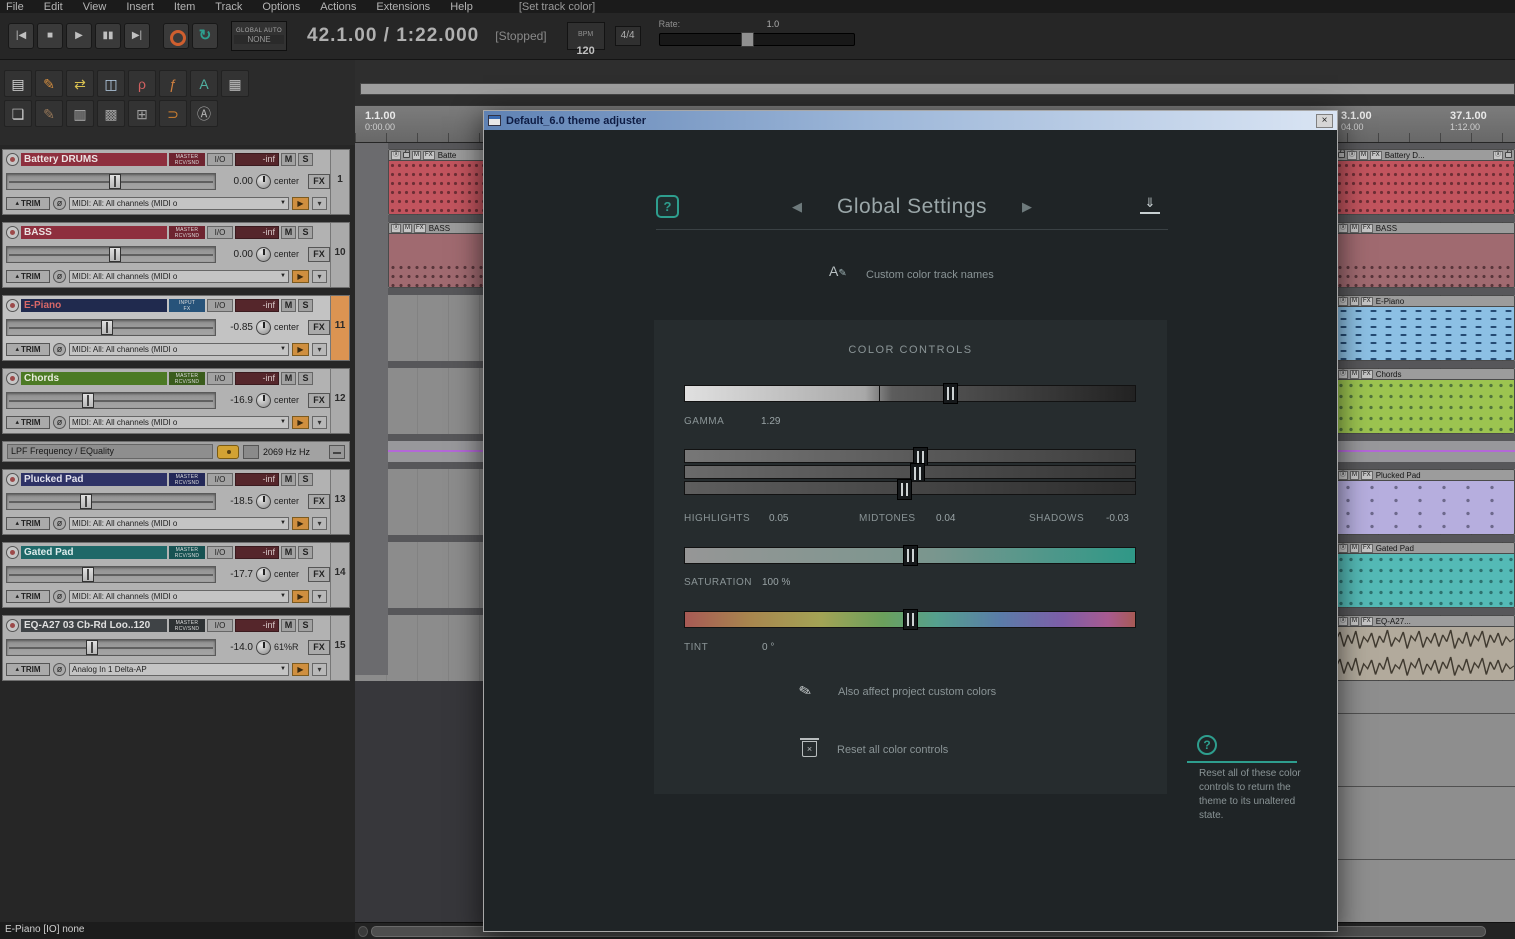  What do you see at coordinates (461, 7) in the screenshot?
I see `menu-help: Help` at bounding box center [461, 7].